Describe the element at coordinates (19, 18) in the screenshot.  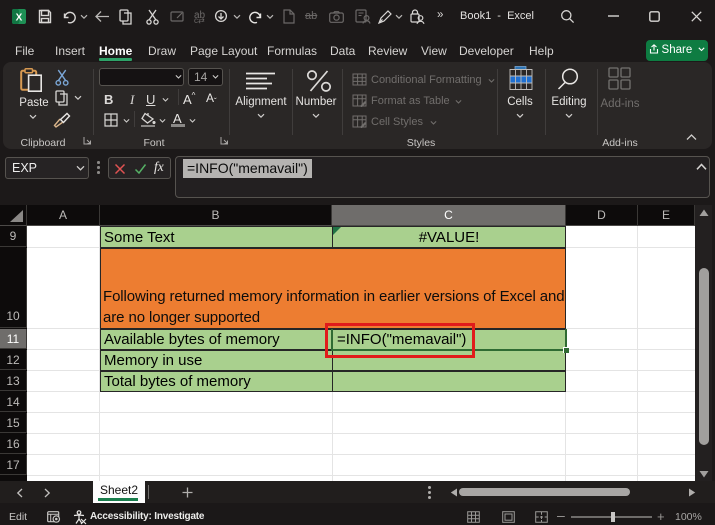
I see `svg-text: X` at that location.